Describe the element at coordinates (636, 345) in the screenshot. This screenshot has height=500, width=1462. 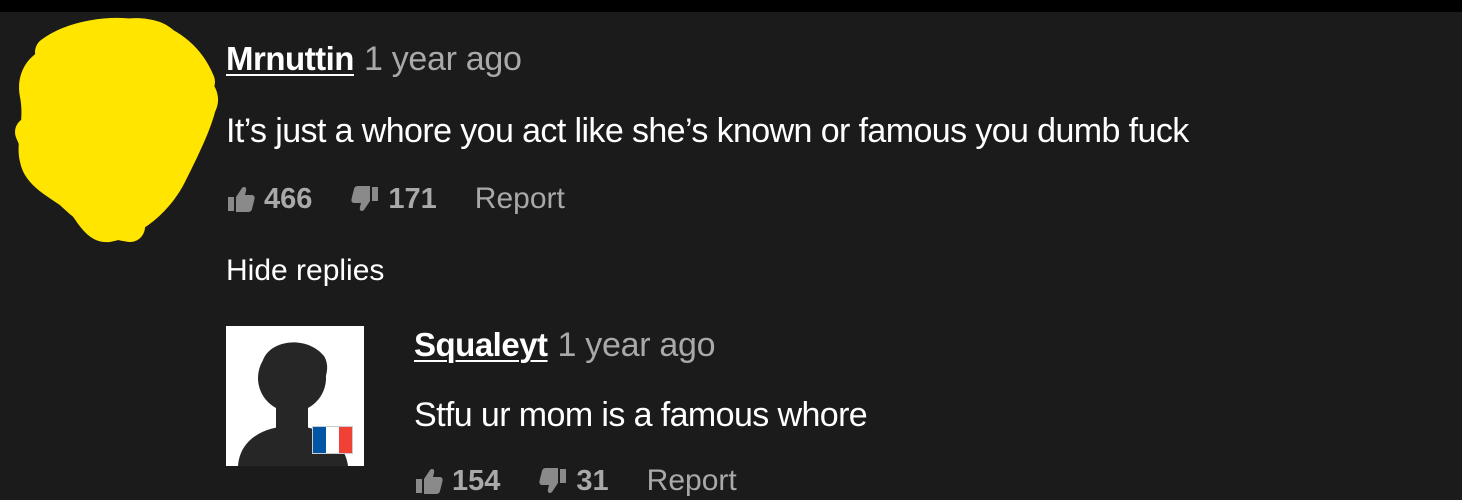
I see `reply-timestamp: 1 year ago` at that location.